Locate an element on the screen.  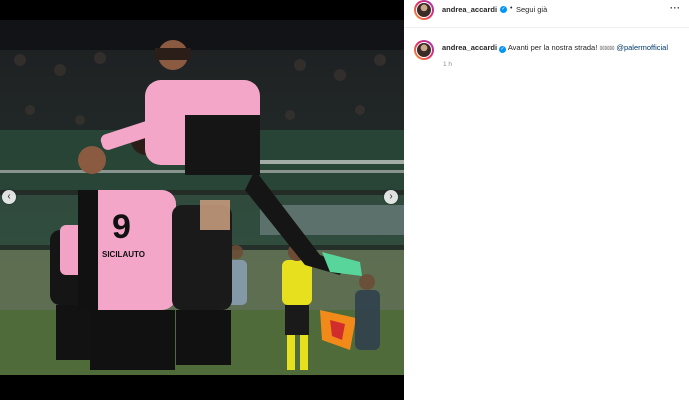
caption-author-username: andrea_accardi is located at coordinates (469, 47).